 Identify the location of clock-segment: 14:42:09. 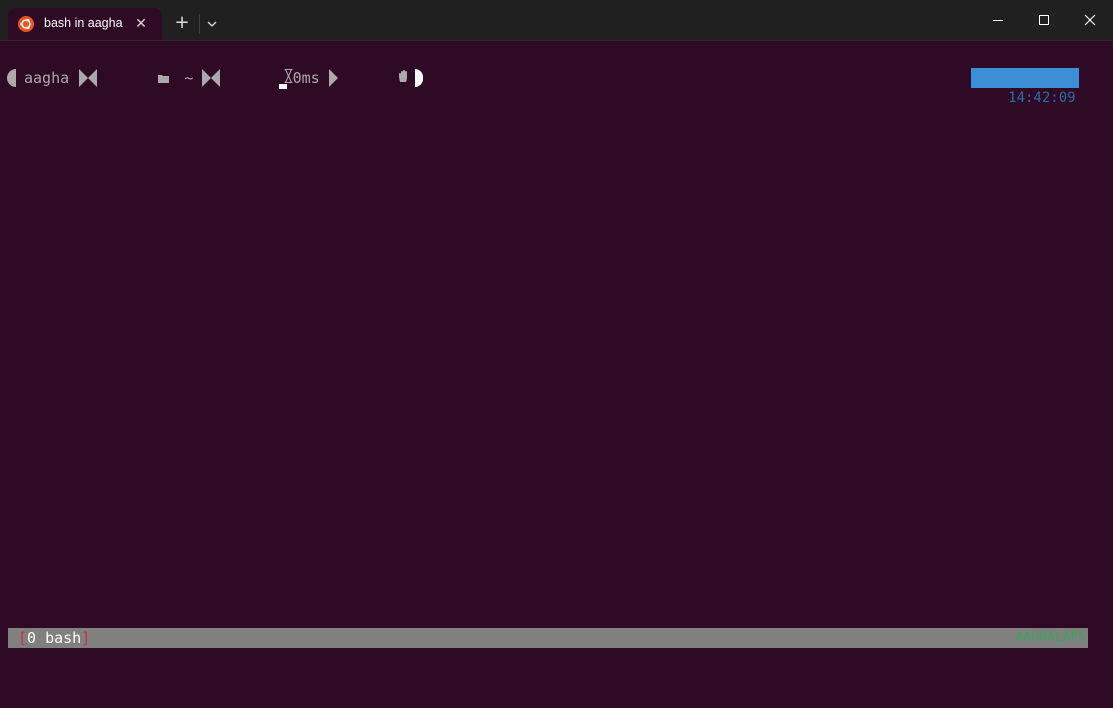
(1025, 87).